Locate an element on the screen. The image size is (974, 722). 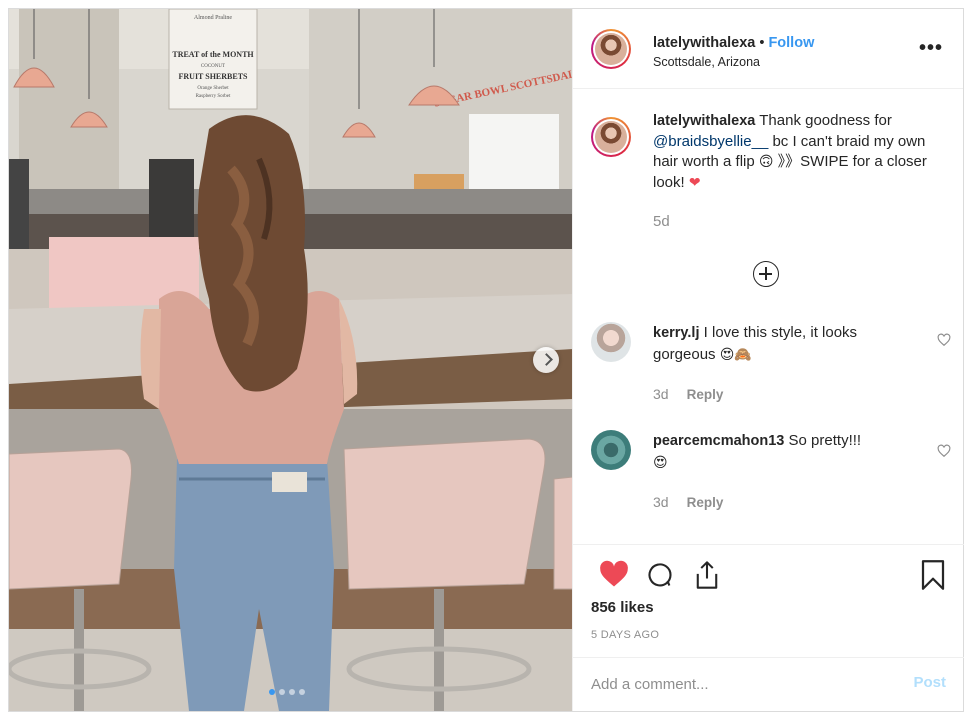
comment-icon is located at coordinates (660, 575).